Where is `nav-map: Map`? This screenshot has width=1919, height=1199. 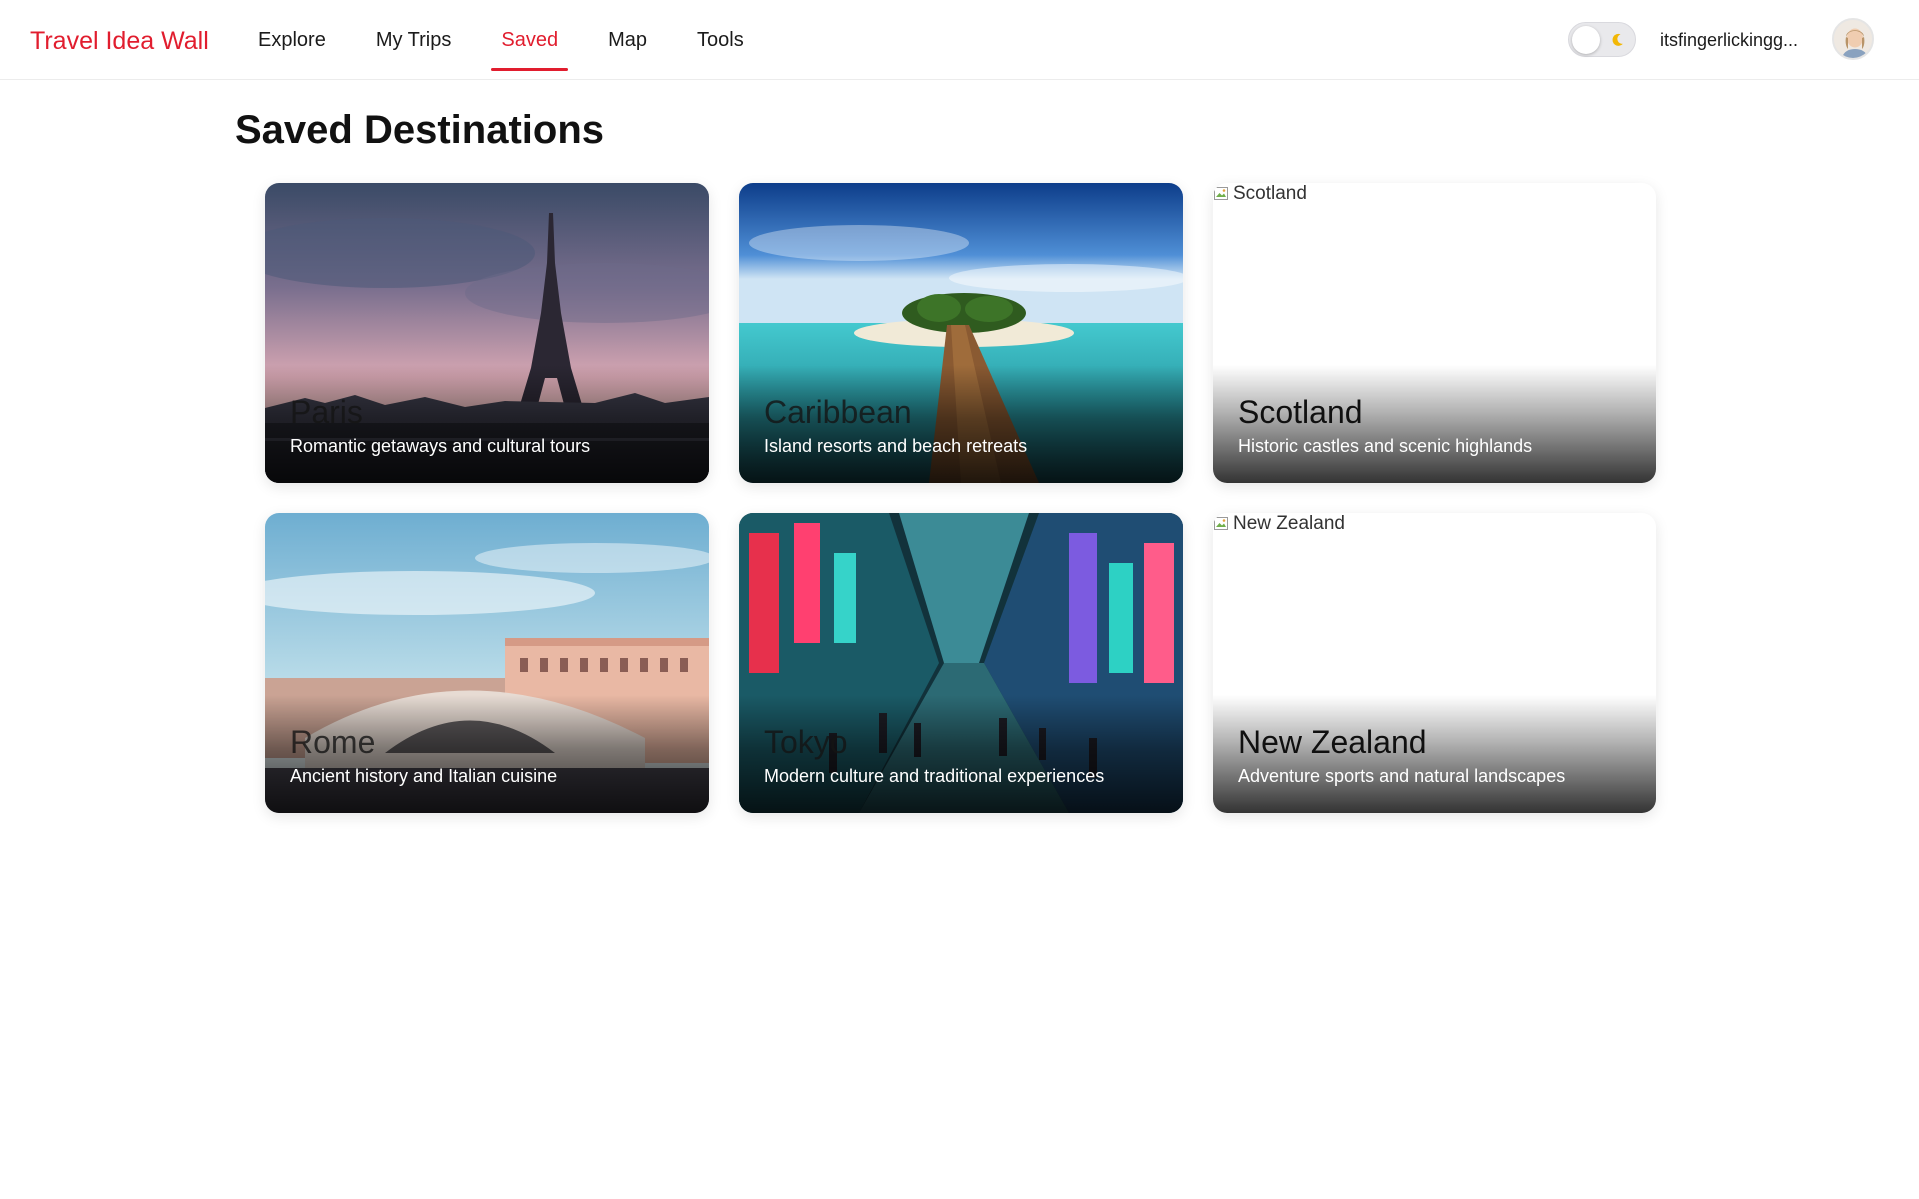 nav-map: Map is located at coordinates (627, 40).